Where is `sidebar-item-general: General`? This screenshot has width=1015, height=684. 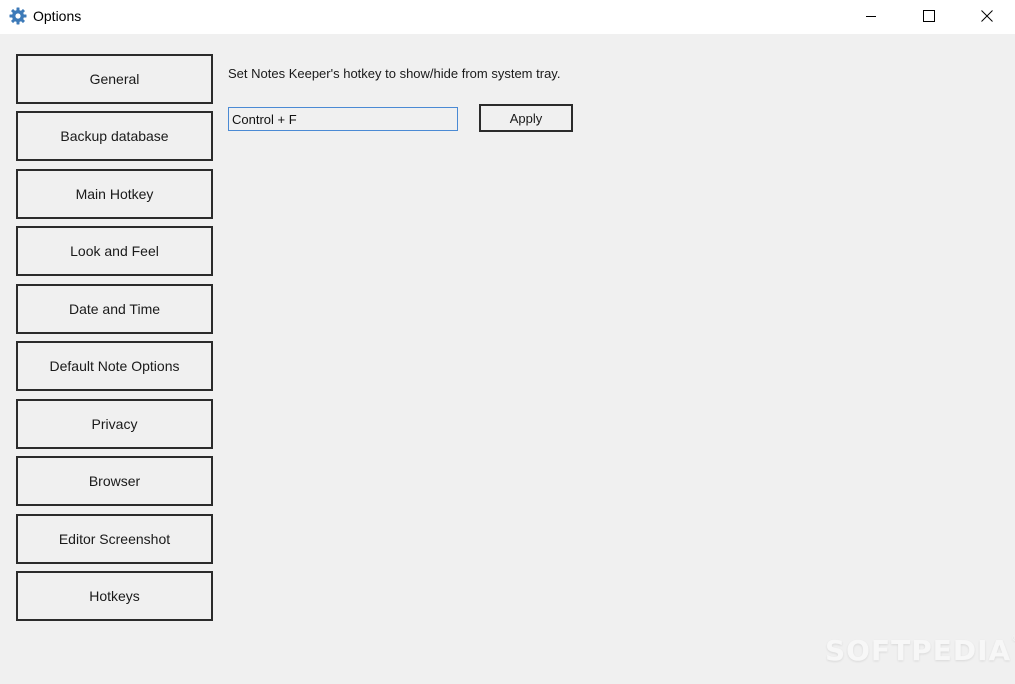
sidebar-item-general: General is located at coordinates (114, 79).